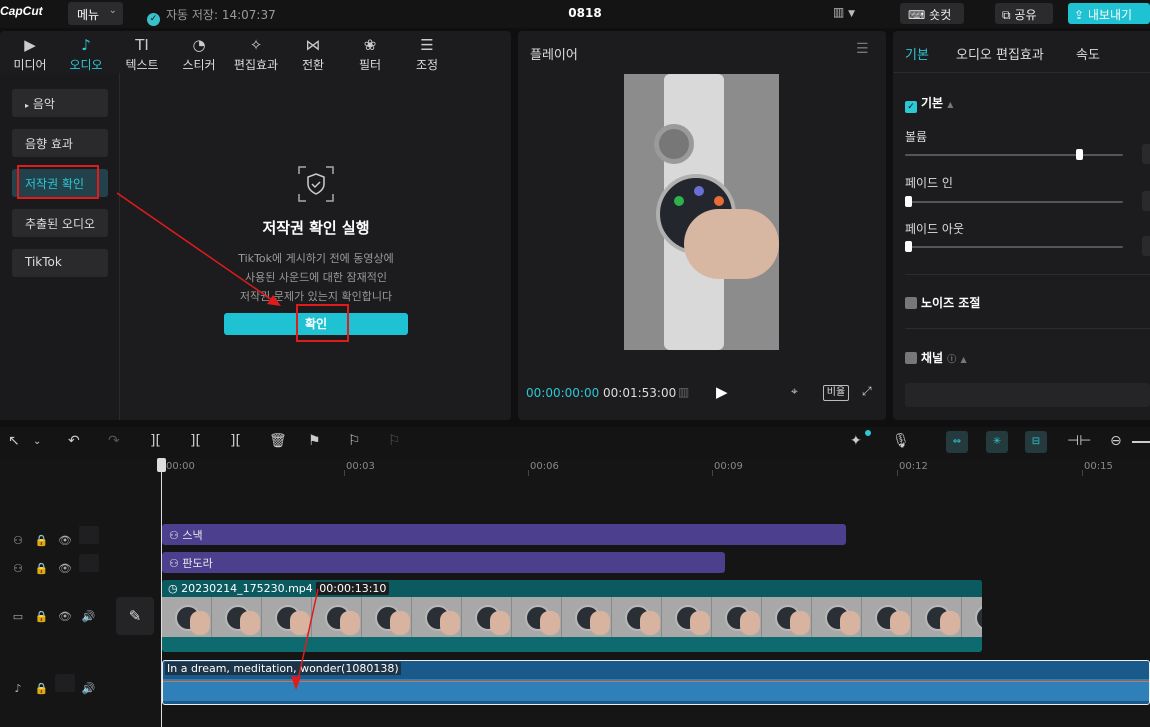 This screenshot has height=727, width=1150. What do you see at coordinates (217, 441) in the screenshot?
I see `annotation-arrows` at bounding box center [217, 441].